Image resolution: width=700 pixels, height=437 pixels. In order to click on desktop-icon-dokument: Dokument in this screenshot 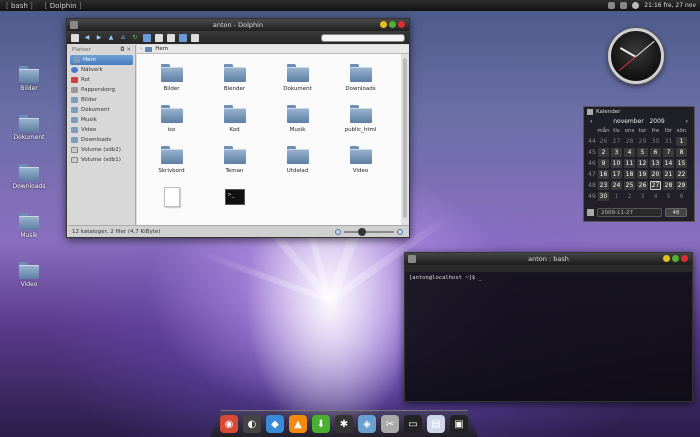, I will do `click(29, 128)`.